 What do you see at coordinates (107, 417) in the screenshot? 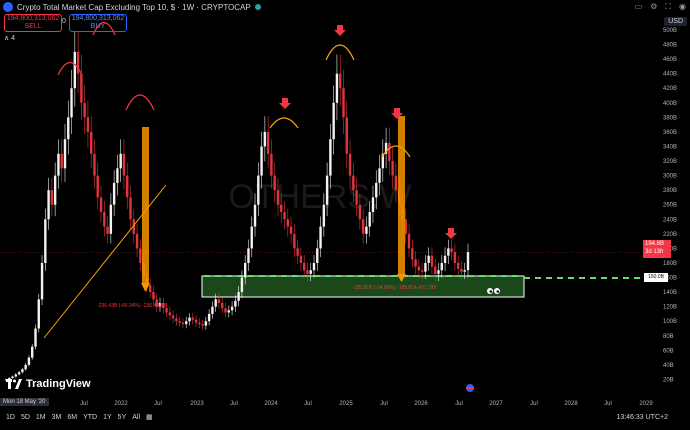
I see `range-button-1y: 1Y` at bounding box center [107, 417].